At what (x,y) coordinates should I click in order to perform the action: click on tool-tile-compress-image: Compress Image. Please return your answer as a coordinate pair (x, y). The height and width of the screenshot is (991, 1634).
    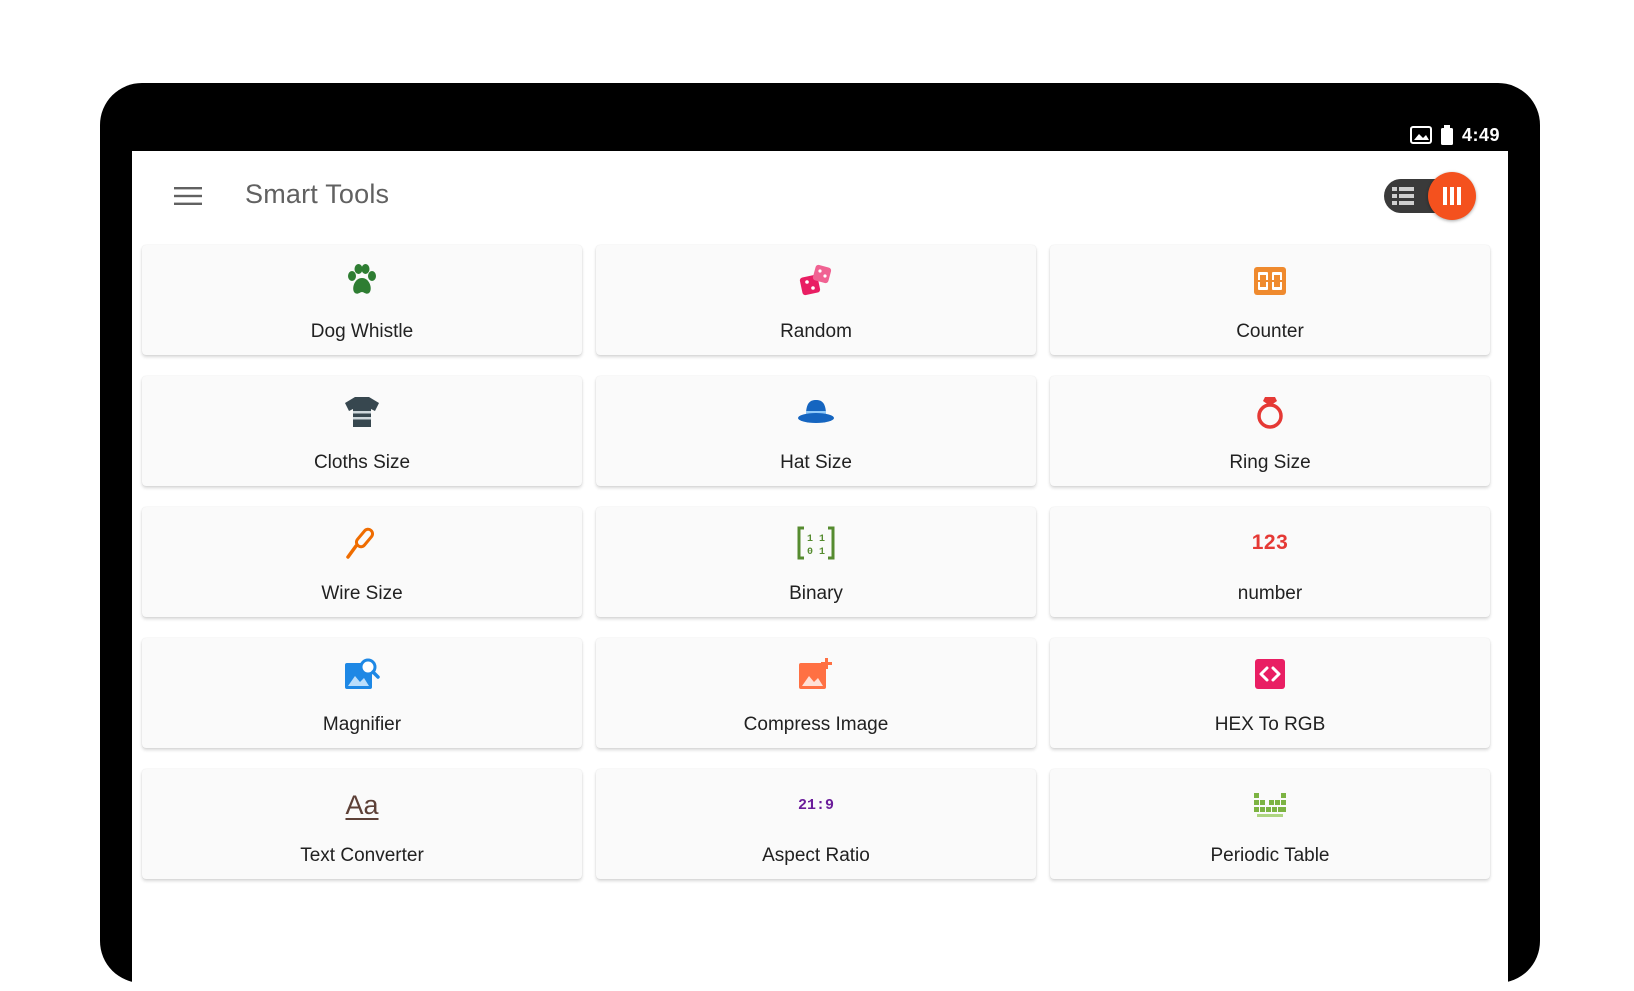
    Looking at the image, I should click on (816, 693).